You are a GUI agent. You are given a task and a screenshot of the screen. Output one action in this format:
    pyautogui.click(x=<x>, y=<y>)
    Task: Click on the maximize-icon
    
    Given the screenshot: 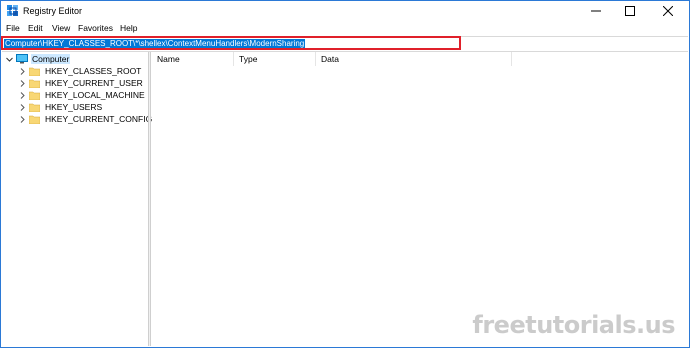 What is the action you would take?
    pyautogui.click(x=630, y=11)
    